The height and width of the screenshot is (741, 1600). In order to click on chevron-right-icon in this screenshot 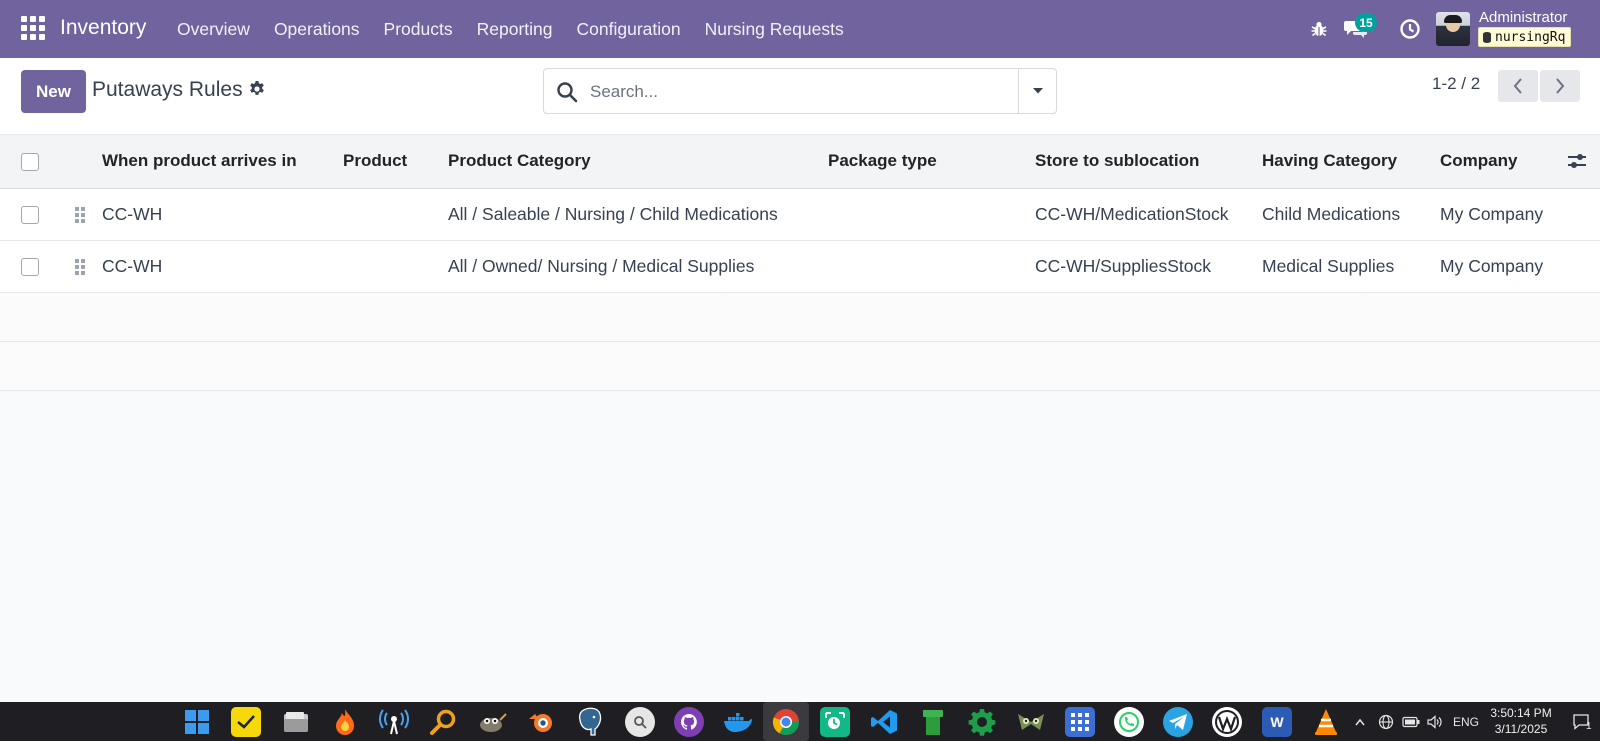, I will do `click(1560, 86)`.